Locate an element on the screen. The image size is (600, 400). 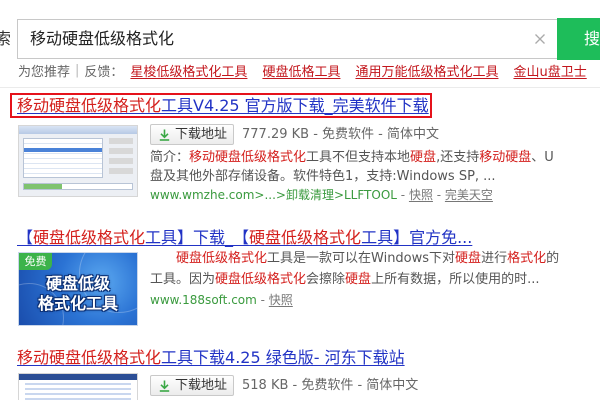
result-title-link: 移动硬盘低级格式化工具下载4.25 绿色版- 河东下载站 is located at coordinates (304, 357).